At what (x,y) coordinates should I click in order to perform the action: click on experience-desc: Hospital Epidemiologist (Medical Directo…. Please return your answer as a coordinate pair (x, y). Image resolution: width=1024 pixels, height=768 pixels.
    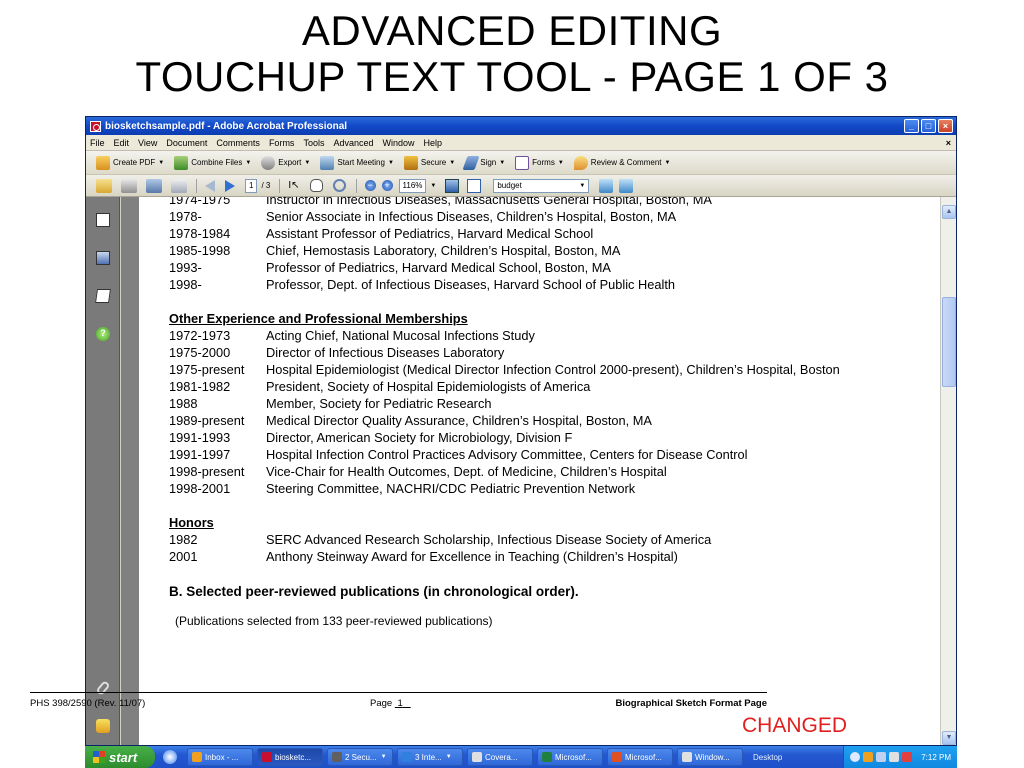
    Looking at the image, I should click on (553, 369).